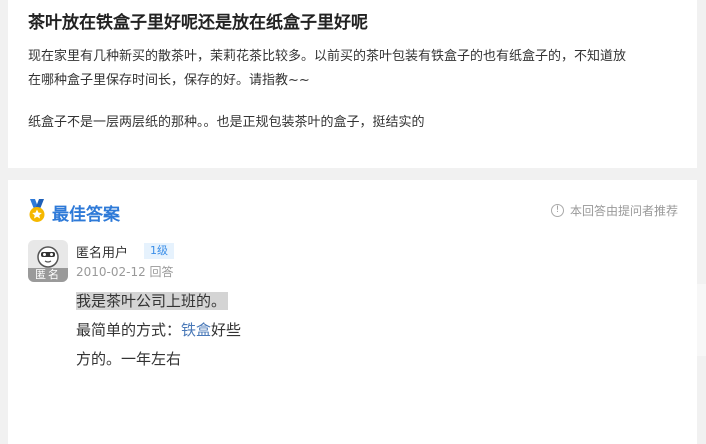 This screenshot has height=444, width=706. I want to click on question-supplement: 纸盒子不是一层两层纸的那种。。也是正规包装茶叶的盒子，挺结实的, so click(226, 122).